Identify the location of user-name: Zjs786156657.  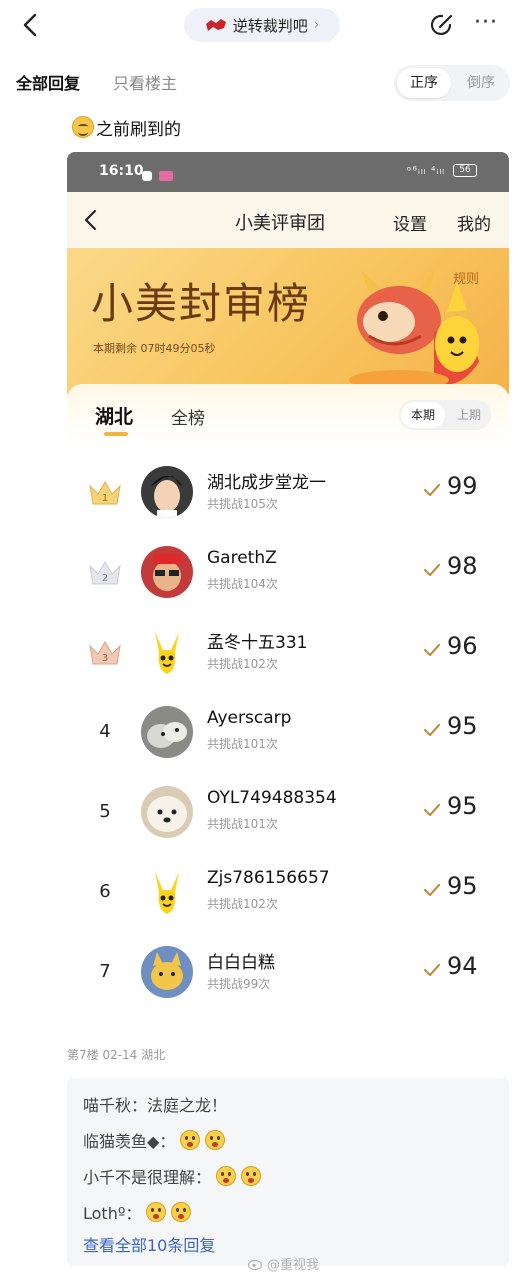
(268, 878).